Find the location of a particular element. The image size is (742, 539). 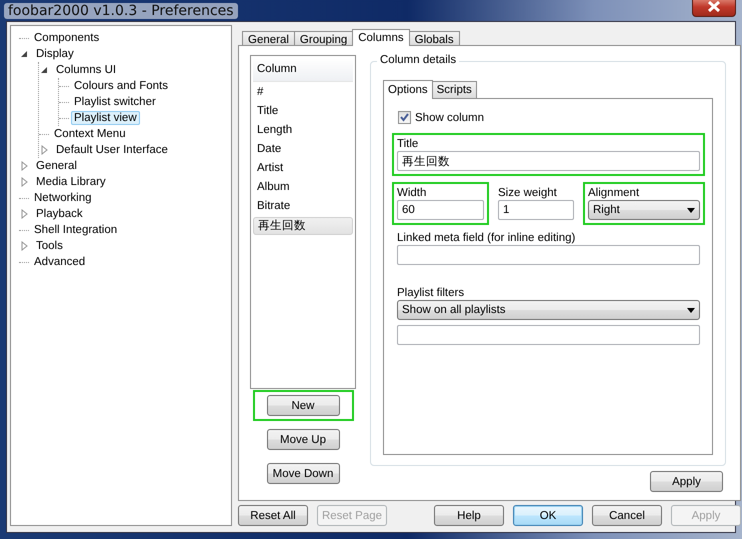

field-label: Width is located at coordinates (412, 193).